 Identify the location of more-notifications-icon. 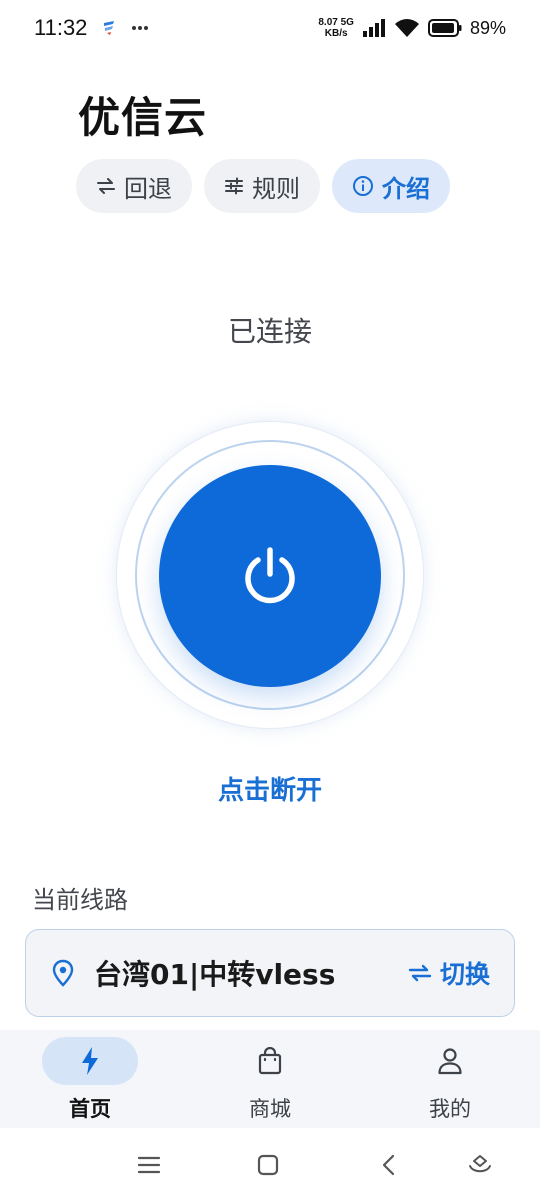
(140, 28).